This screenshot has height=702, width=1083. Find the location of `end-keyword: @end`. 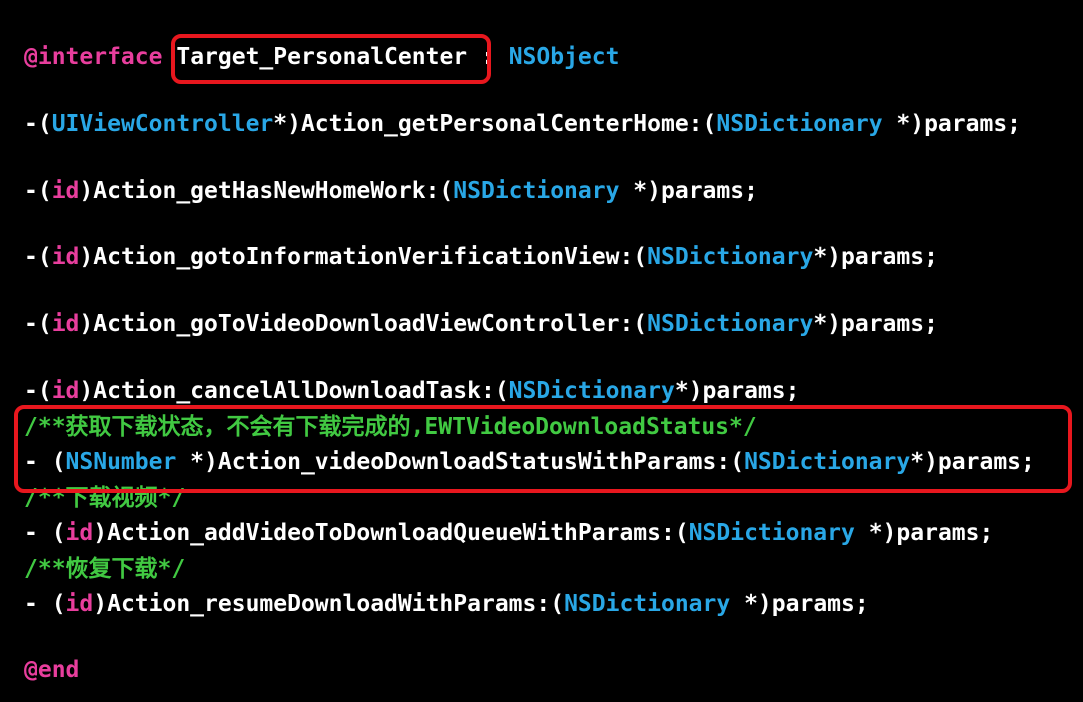

end-keyword: @end is located at coordinates (52, 670).